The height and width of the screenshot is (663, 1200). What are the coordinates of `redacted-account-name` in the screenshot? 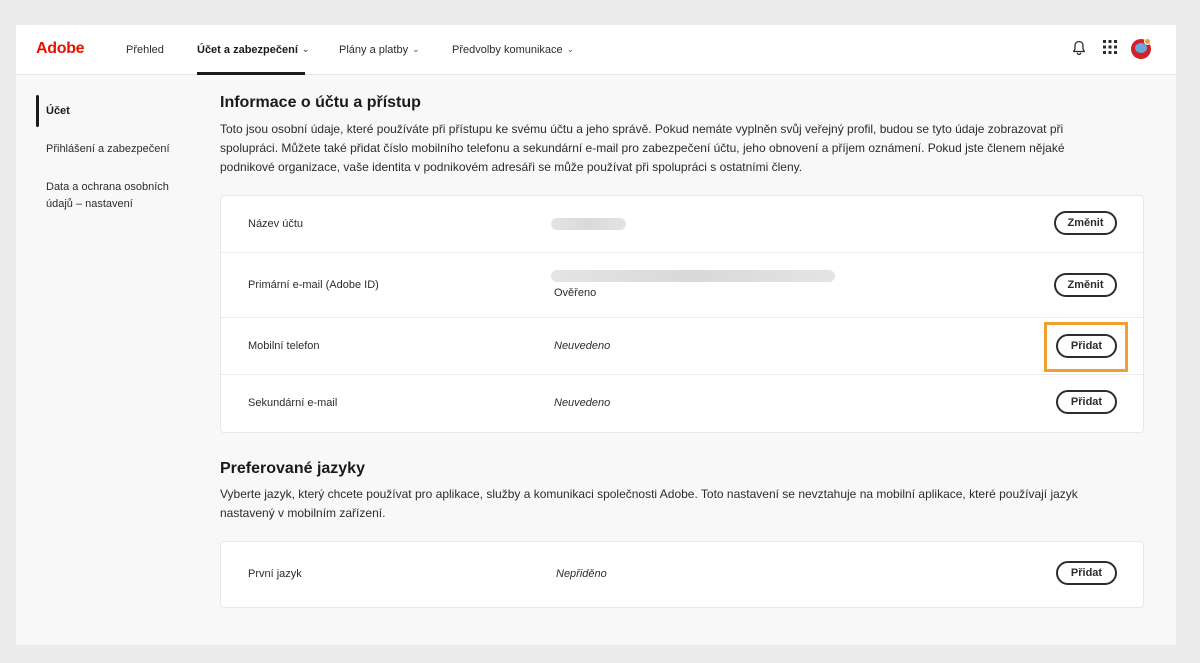 It's located at (588, 224).